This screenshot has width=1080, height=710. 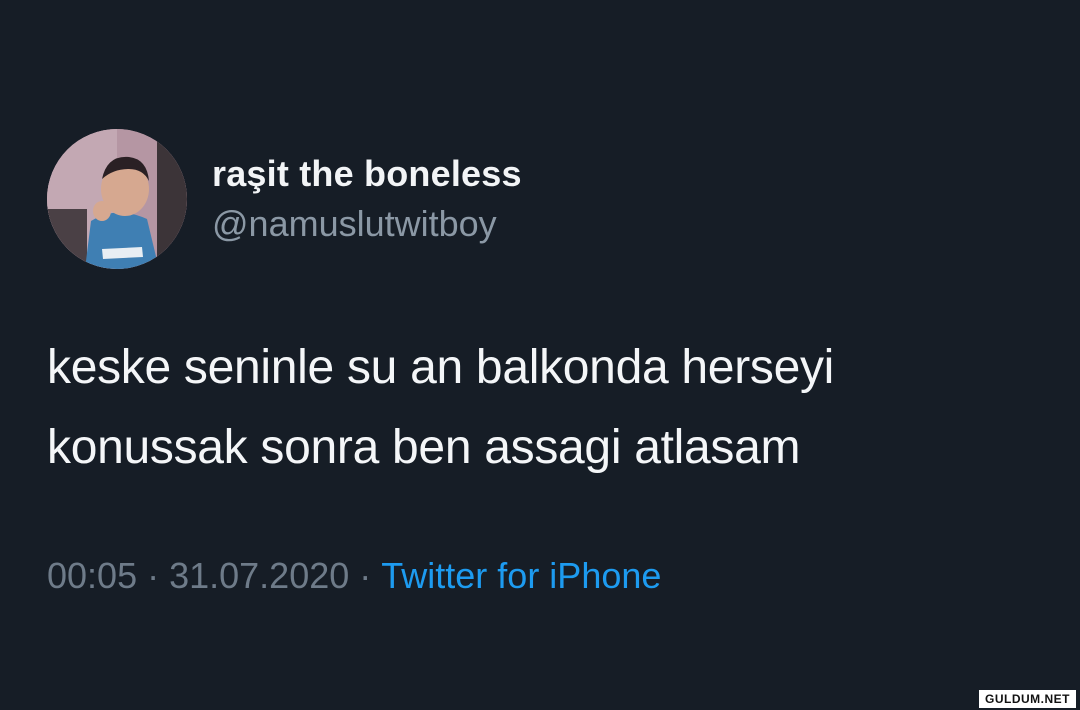 I want to click on display-name: raşit the boneless, so click(x=367, y=174).